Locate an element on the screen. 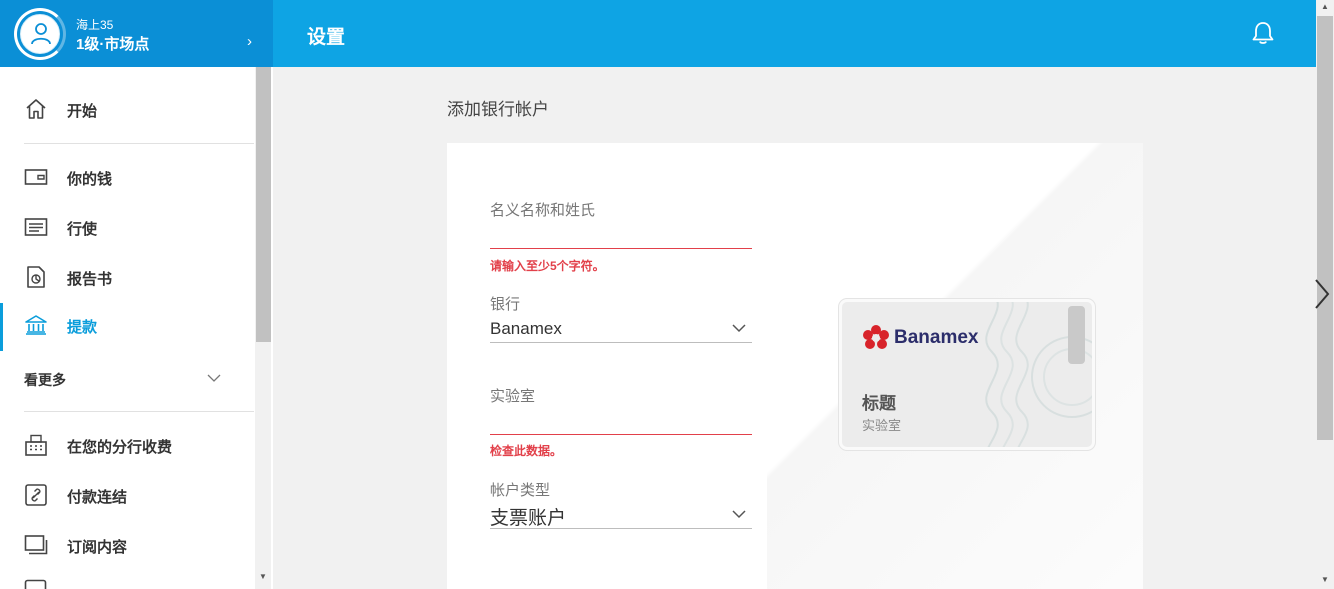  account-type-select: 支票账户 is located at coordinates (528, 516).